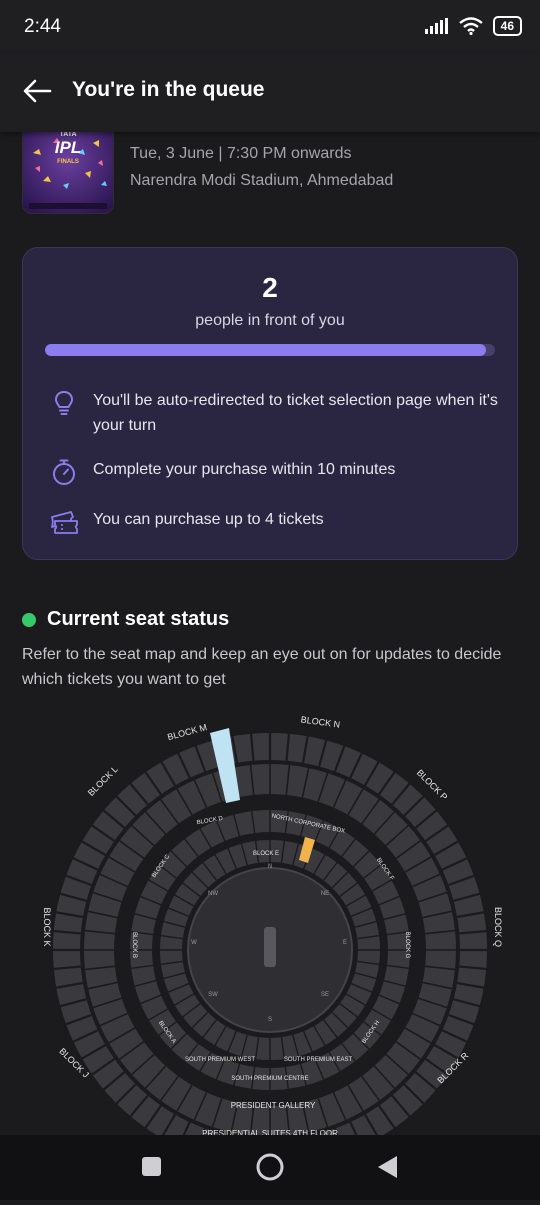 The width and height of the screenshot is (540, 1205). I want to click on queue-progress-fill, so click(265, 350).